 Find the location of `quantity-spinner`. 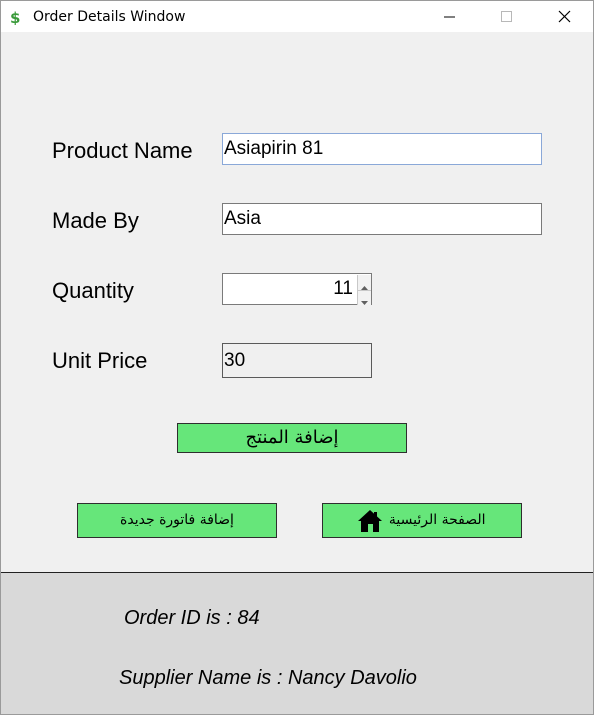

quantity-spinner is located at coordinates (364, 290).